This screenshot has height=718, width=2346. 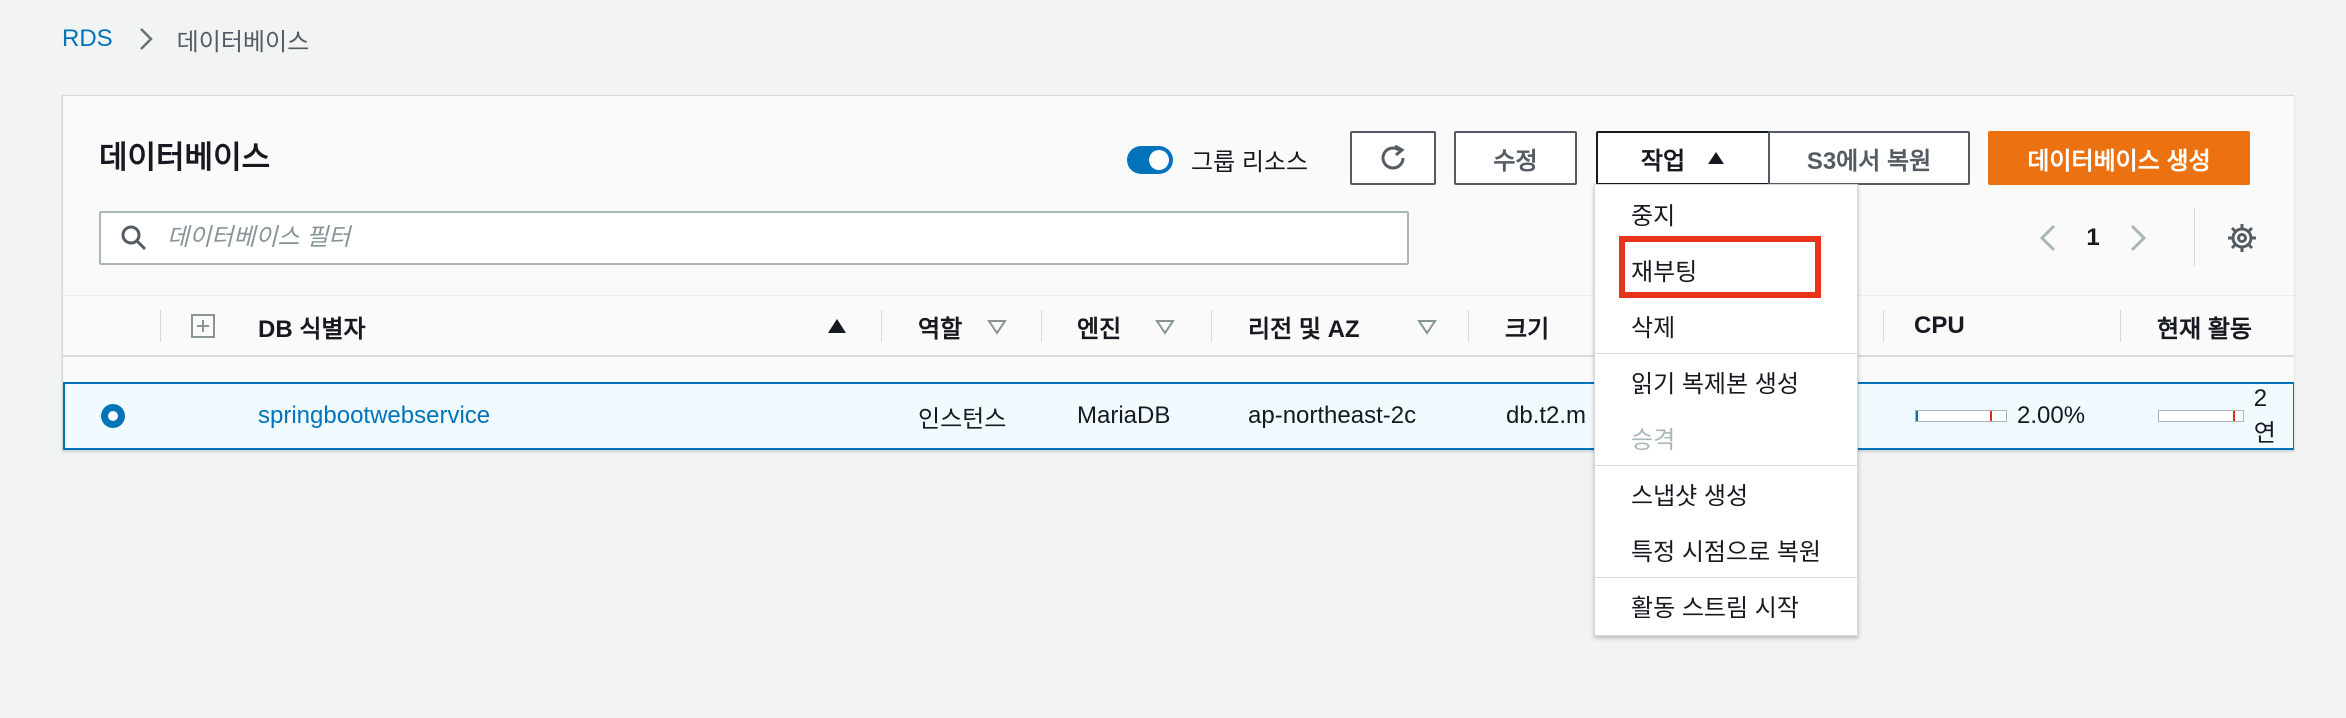 I want to click on caret-up-icon, so click(x=1716, y=158).